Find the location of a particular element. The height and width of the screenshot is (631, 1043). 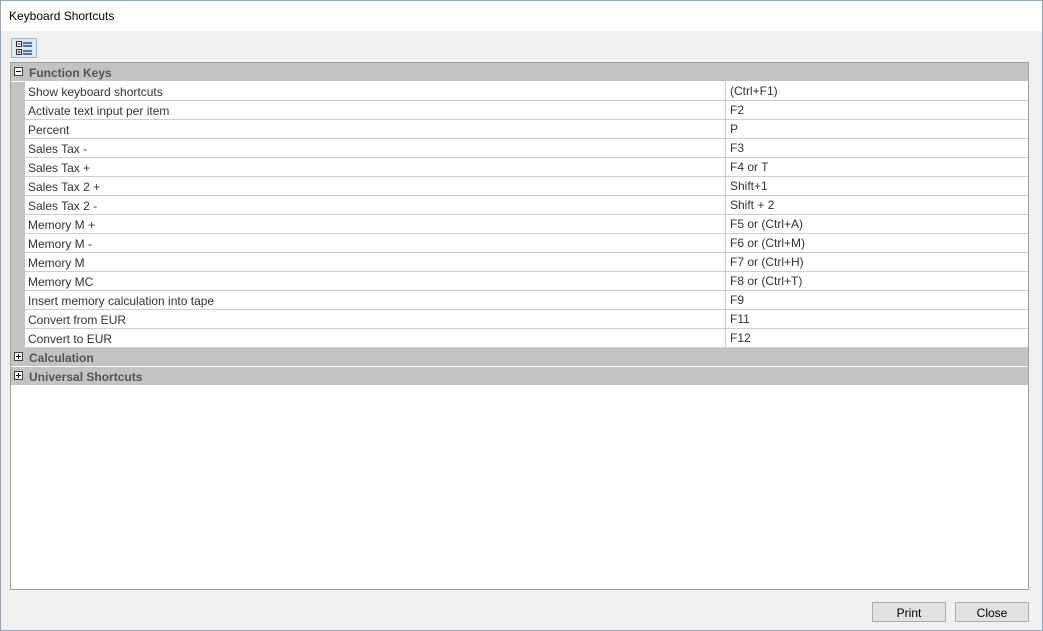

table-row: Percent P is located at coordinates (519, 129).